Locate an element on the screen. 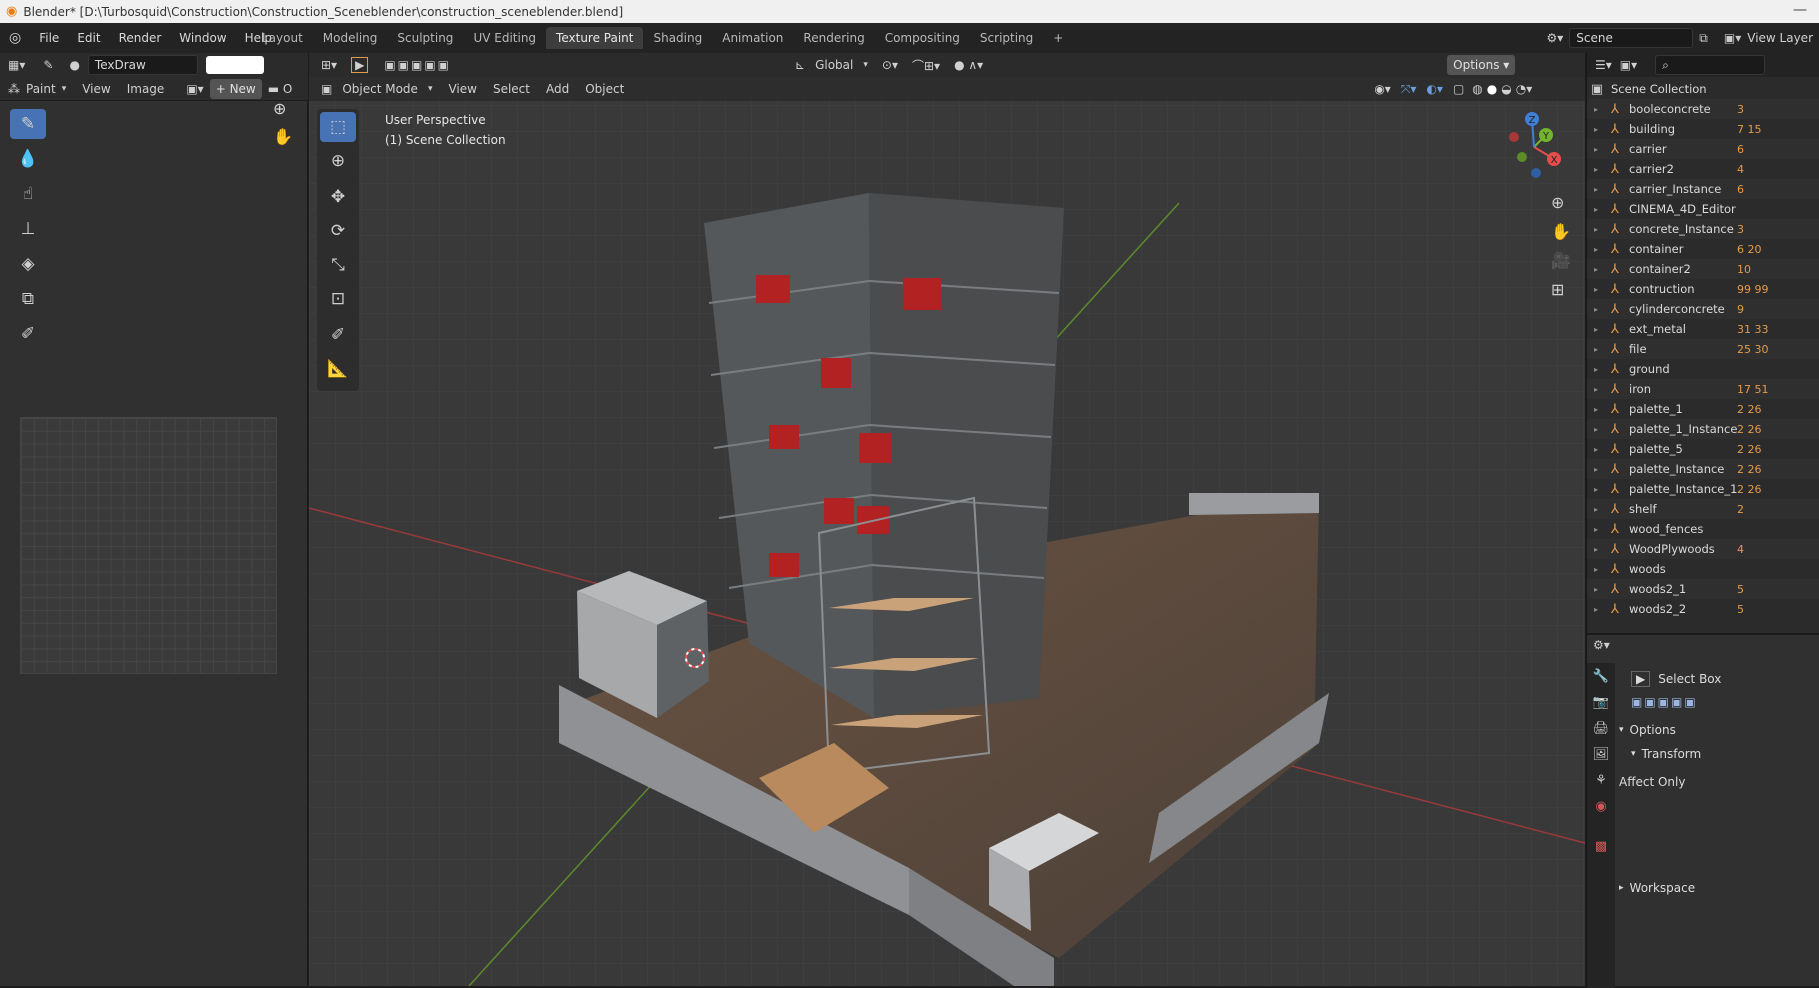 The height and width of the screenshot is (988, 1819). open-image-button: ▬ O is located at coordinates (280, 89).